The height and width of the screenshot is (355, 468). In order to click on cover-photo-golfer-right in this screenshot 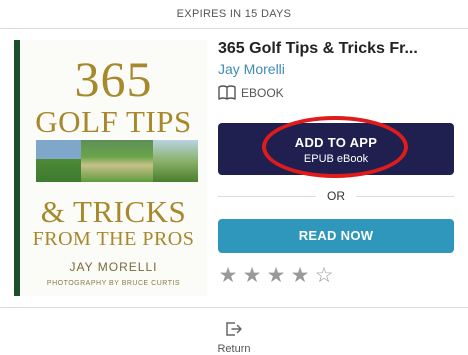, I will do `click(175, 161)`.